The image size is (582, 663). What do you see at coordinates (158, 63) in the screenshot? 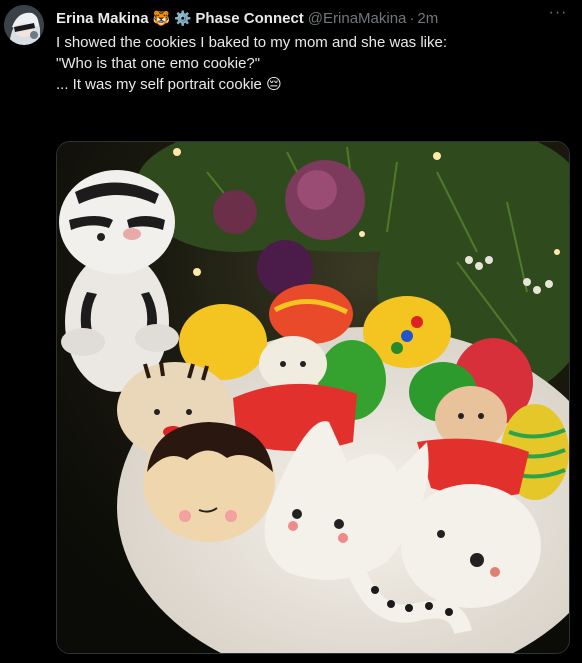
I see `post-text-line: "Who is that one emo cookie?"` at bounding box center [158, 63].